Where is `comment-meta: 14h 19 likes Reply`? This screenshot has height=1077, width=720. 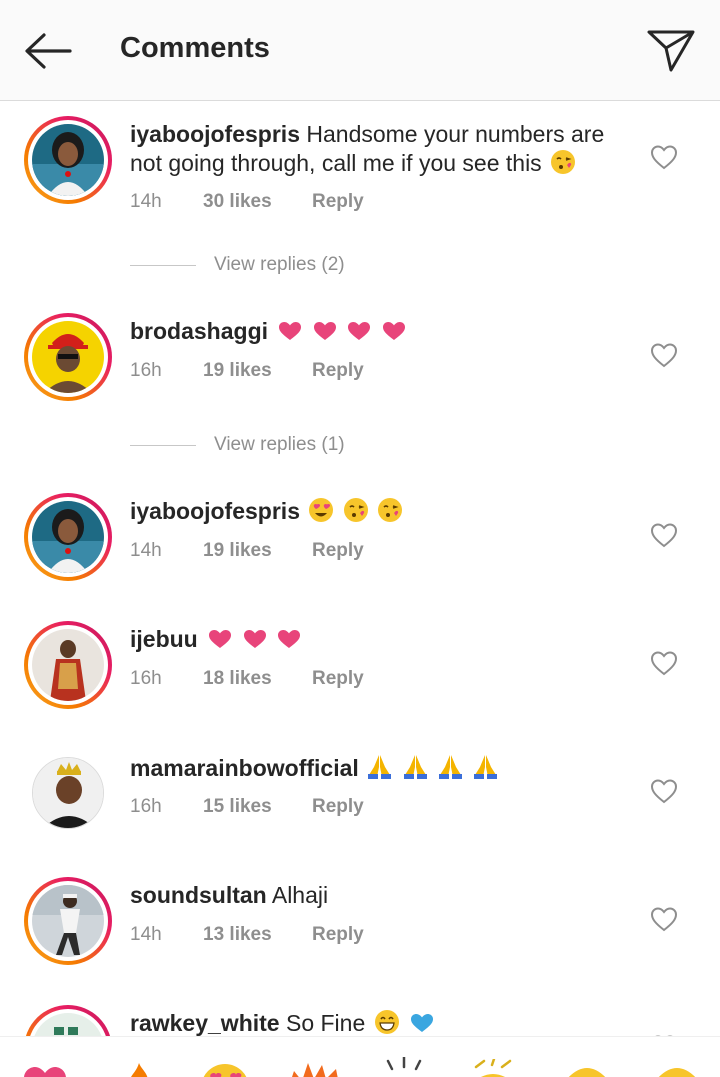 comment-meta: 14h 19 likes Reply is located at coordinates (247, 551).